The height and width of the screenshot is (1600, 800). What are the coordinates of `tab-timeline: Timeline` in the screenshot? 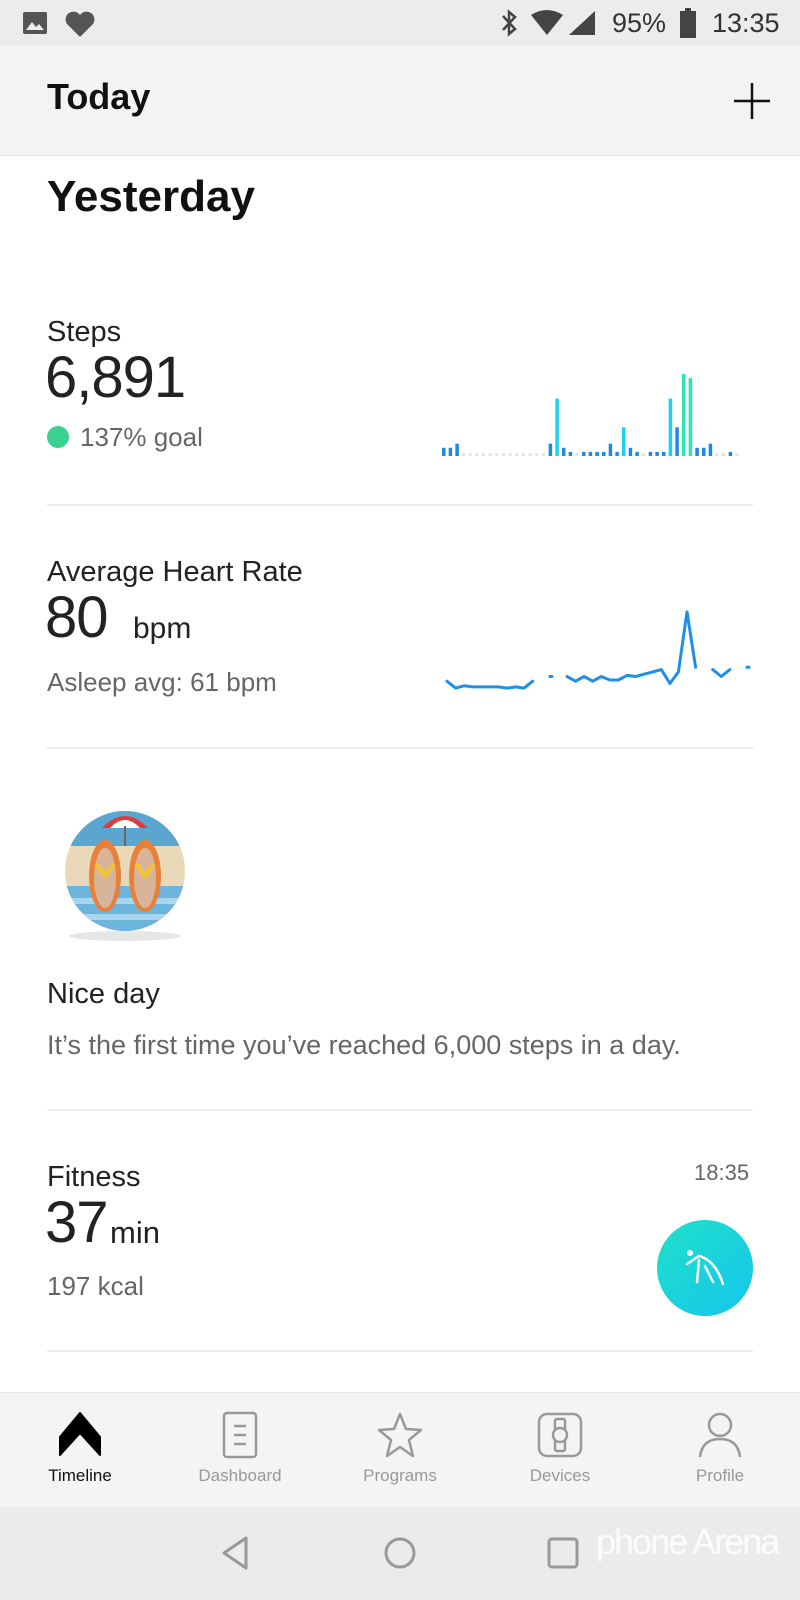 It's located at (80, 1450).